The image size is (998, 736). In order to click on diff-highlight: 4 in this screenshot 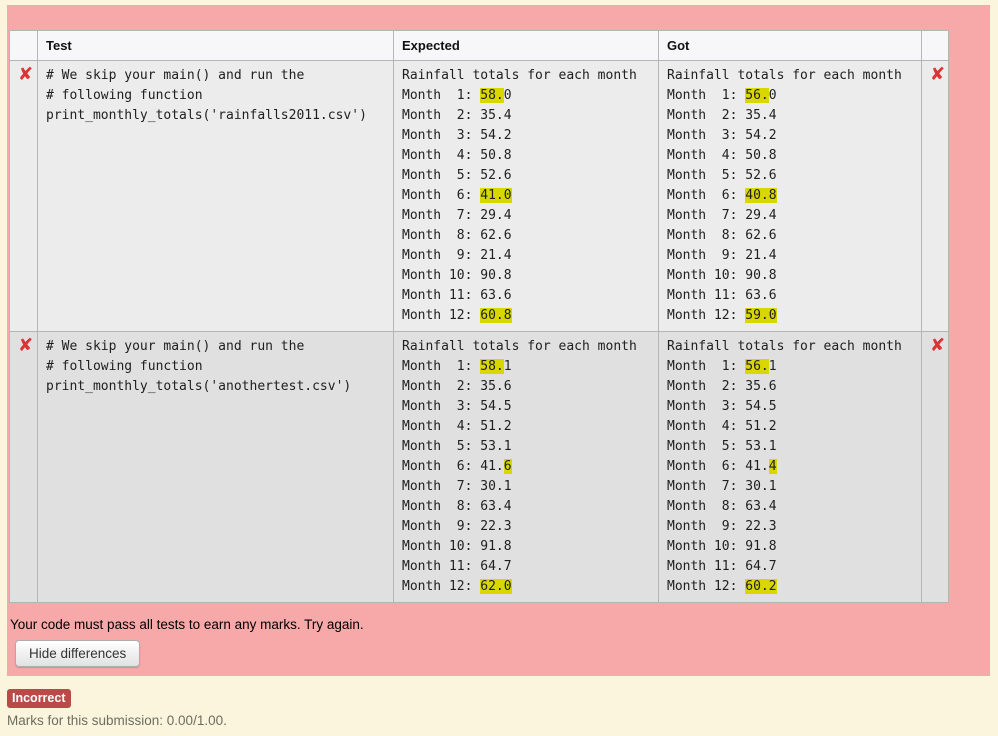, I will do `click(772, 466)`.